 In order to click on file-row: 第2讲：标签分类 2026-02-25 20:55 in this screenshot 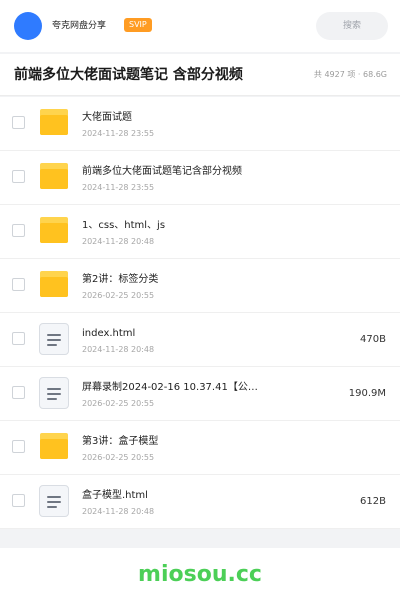, I will do `click(200, 286)`.